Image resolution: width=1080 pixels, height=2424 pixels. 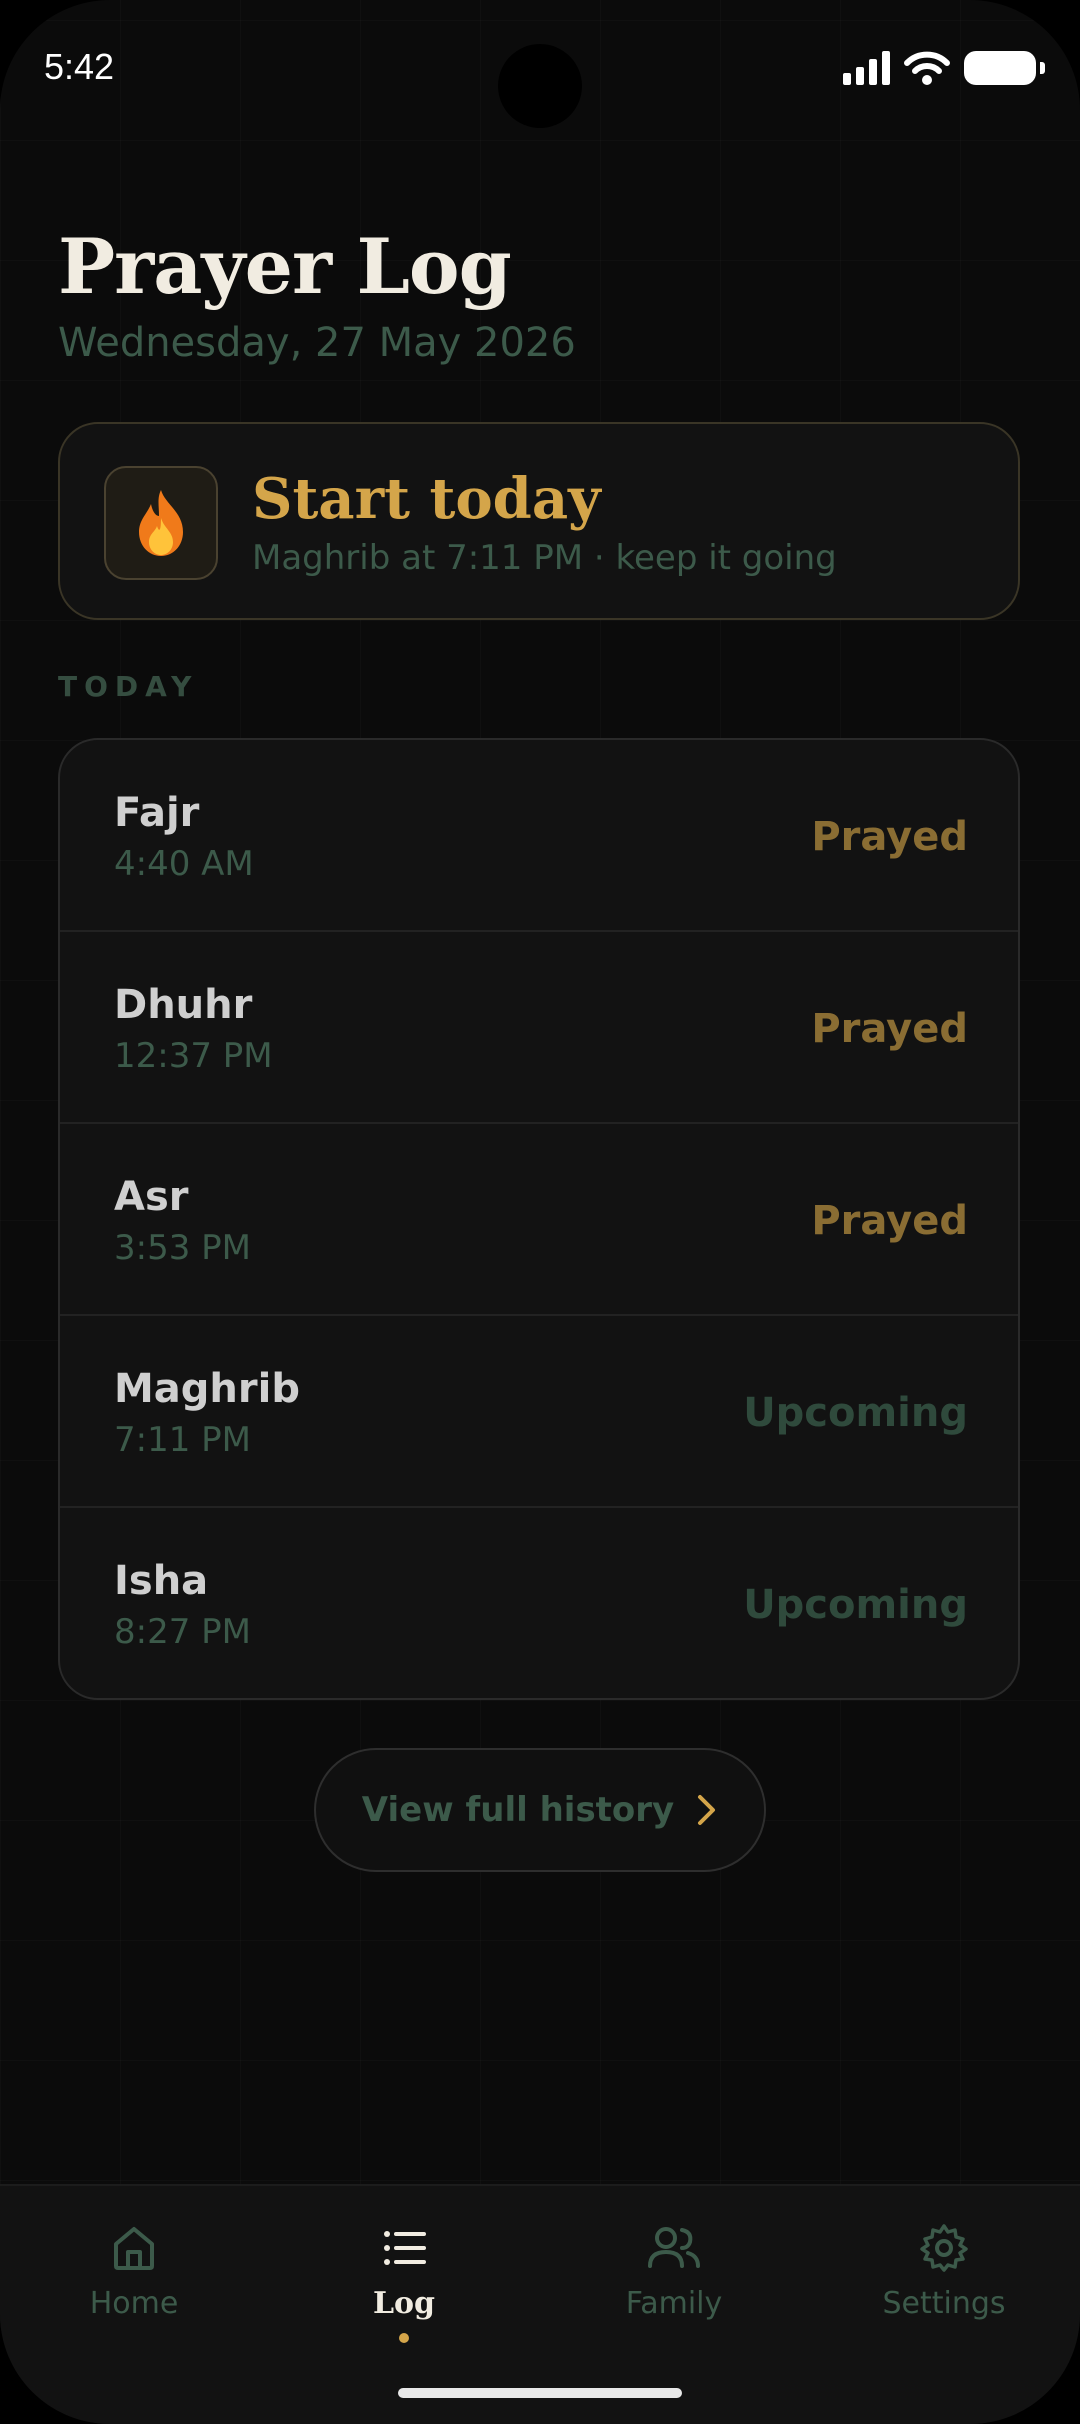 I want to click on prayer-time: 12:37 PM, so click(x=193, y=1056).